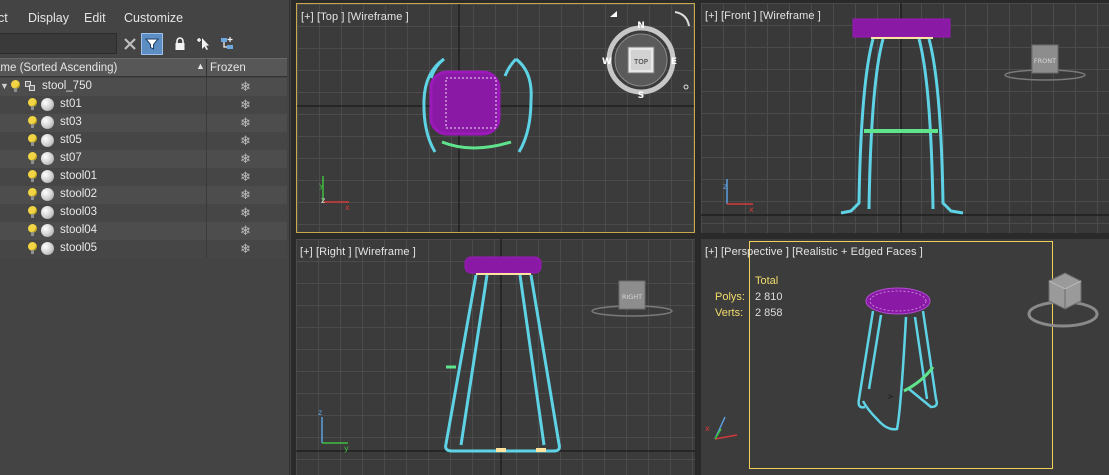  What do you see at coordinates (71, 140) in the screenshot?
I see `object-name: st05` at bounding box center [71, 140].